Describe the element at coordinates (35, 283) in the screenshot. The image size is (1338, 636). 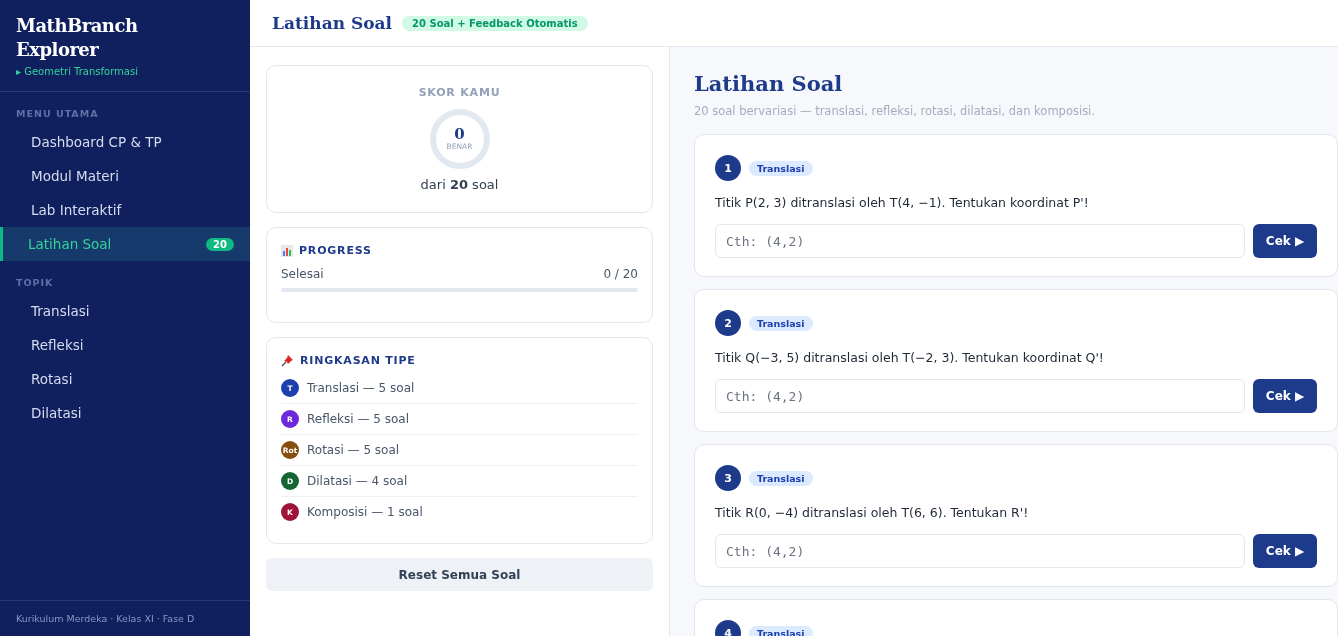
I see `section-heading: TOPIK` at that location.